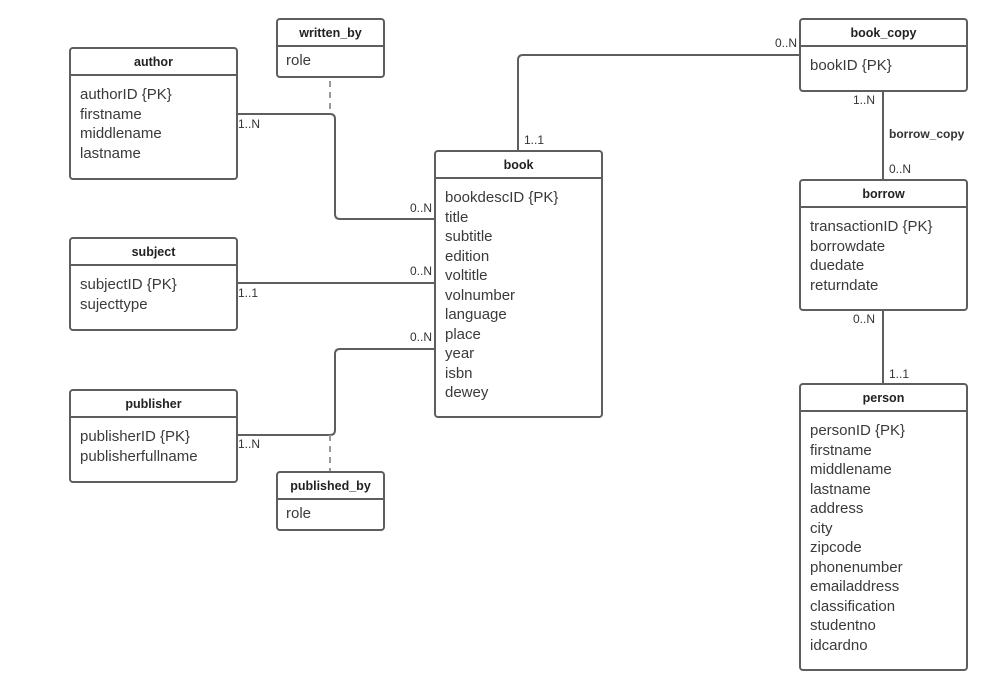  What do you see at coordinates (248, 293) in the screenshot?
I see `cardinality-subject-side: 1..1` at bounding box center [248, 293].